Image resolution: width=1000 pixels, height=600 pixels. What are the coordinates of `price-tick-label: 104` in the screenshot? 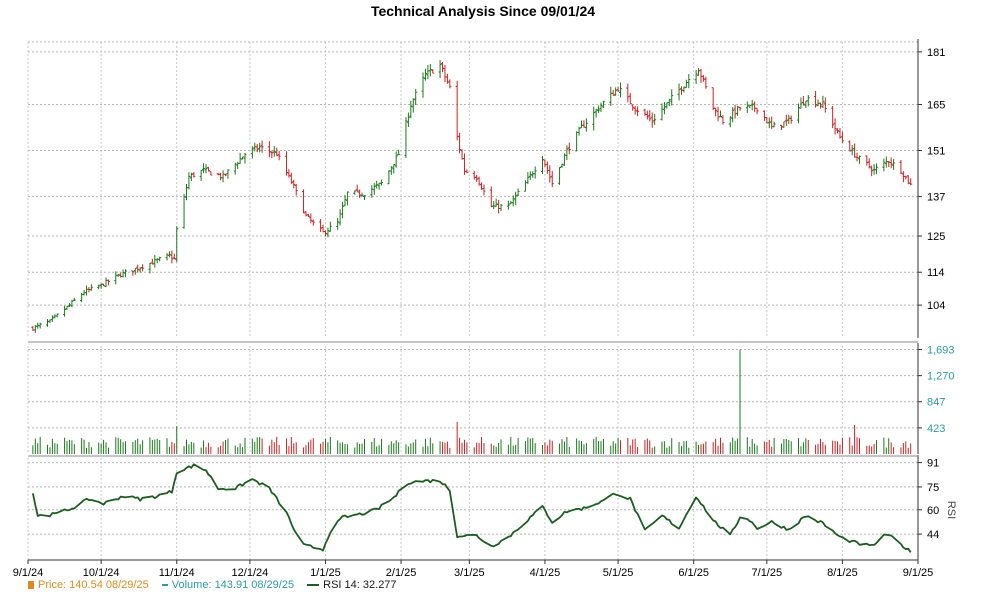 It's located at (936, 306).